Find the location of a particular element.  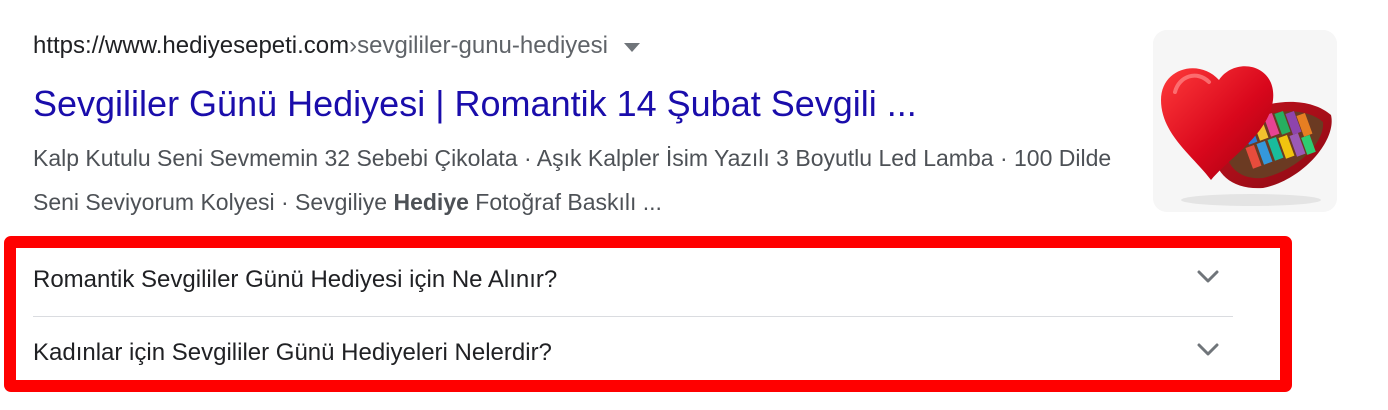

heart-chocolate-box-image is located at coordinates (1245, 121).